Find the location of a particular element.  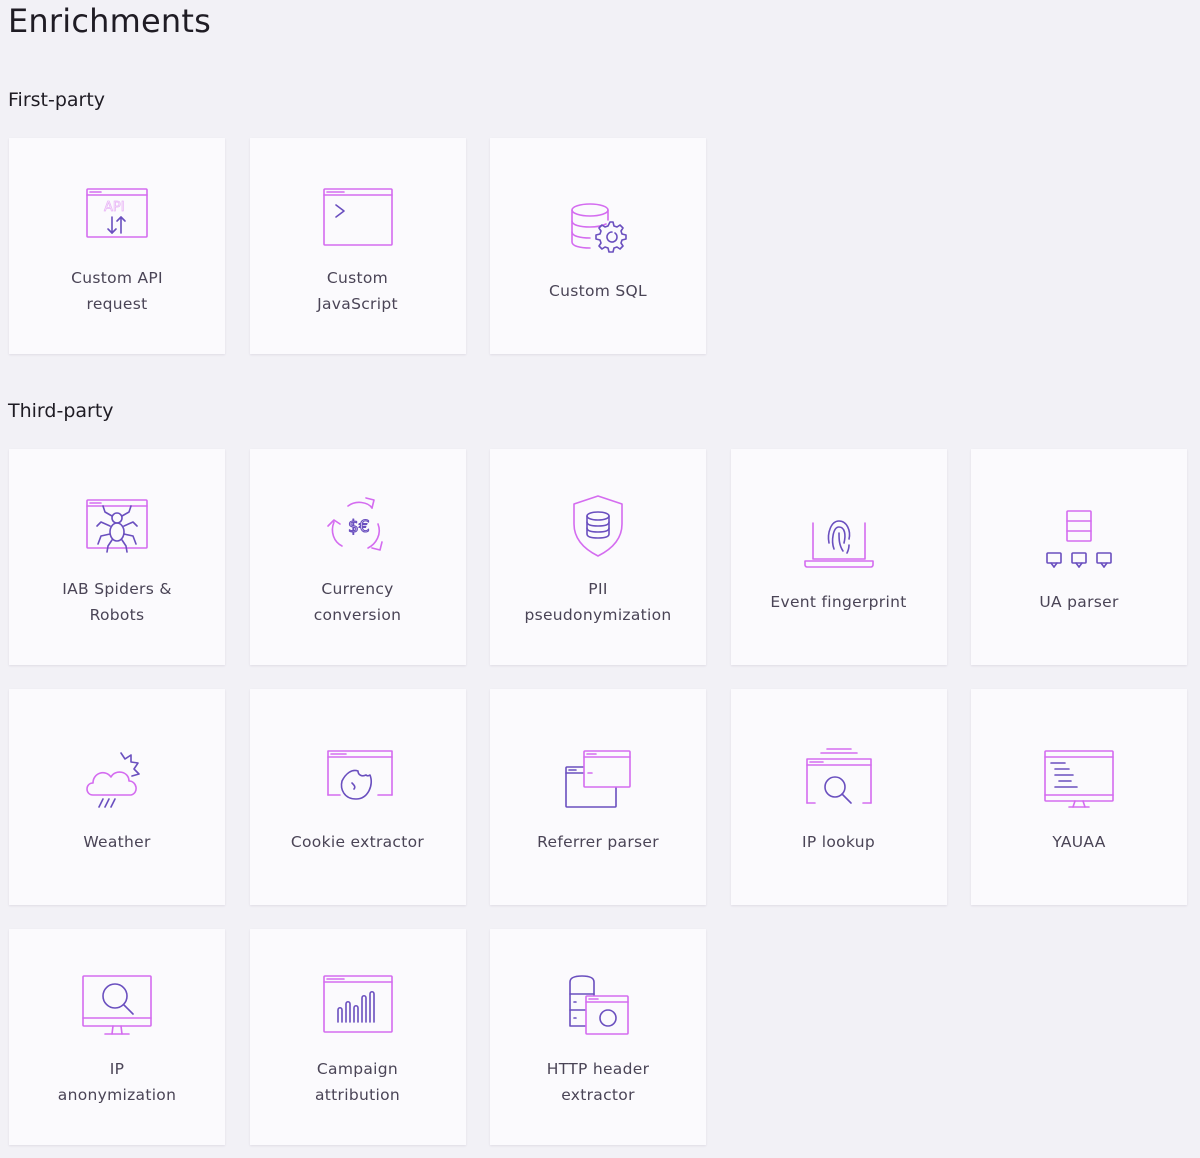

card-cookie-extractor: Cookie extractor is located at coordinates (357, 797).